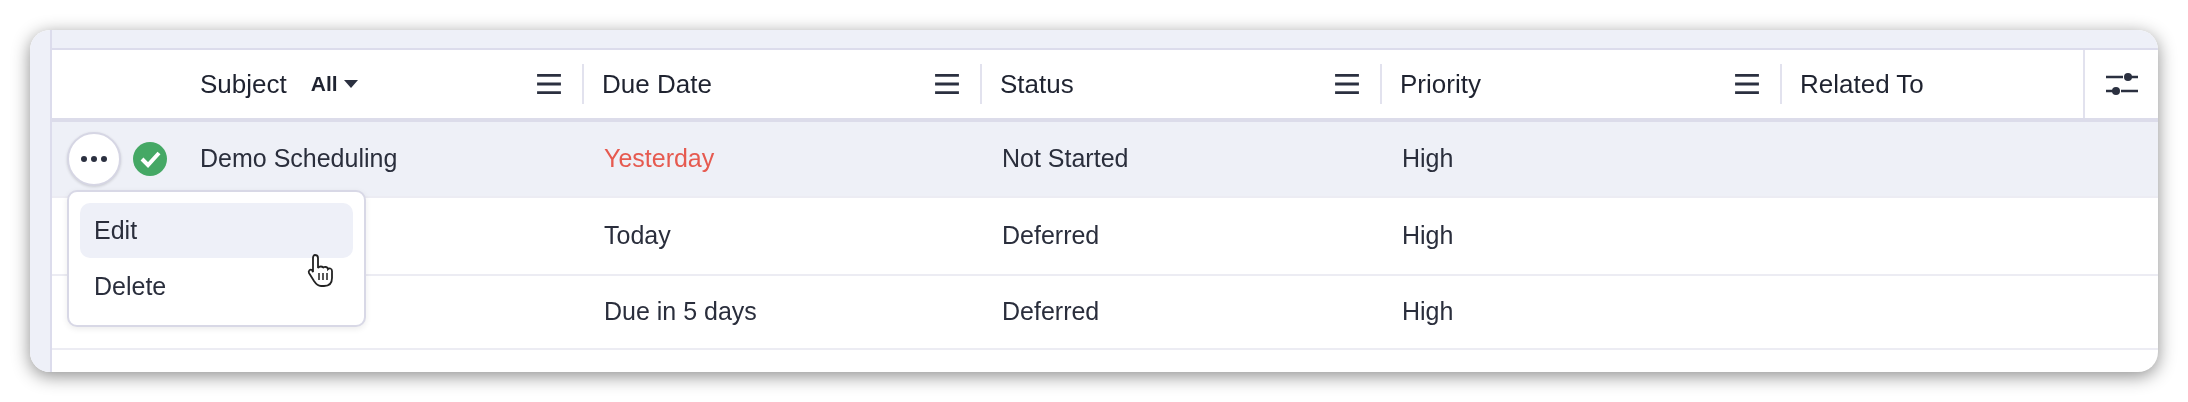 This screenshot has height=402, width=2188. I want to click on column-header: Related To, so click(1862, 84).